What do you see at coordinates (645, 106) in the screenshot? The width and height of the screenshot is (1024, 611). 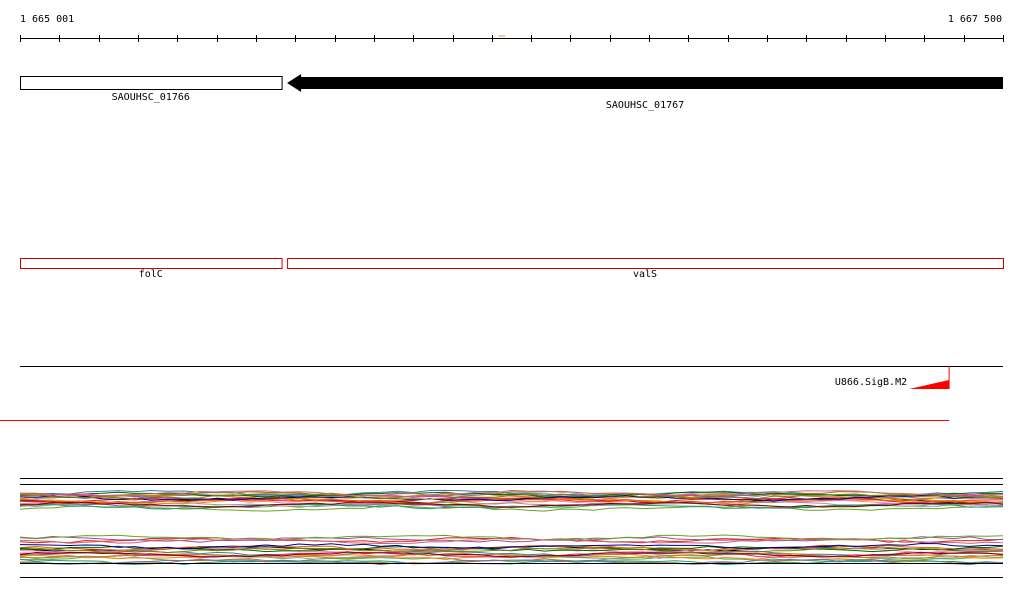 I see `gene-label: SAOUHSC_01767` at bounding box center [645, 106].